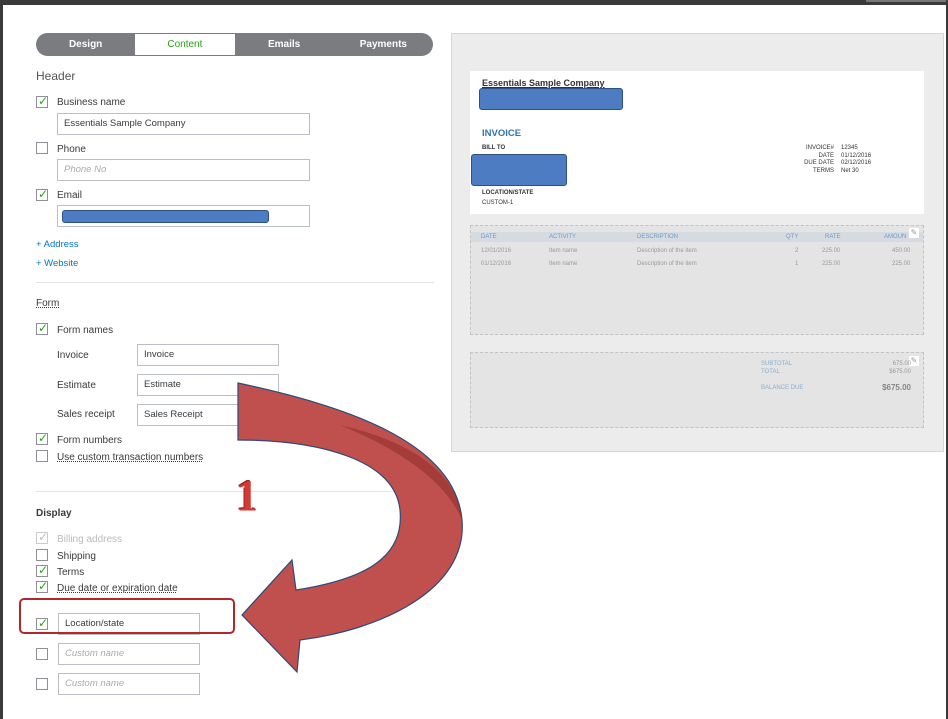 The image size is (948, 719). Describe the element at coordinates (350, 528) in the screenshot. I see `arrow-body` at that location.